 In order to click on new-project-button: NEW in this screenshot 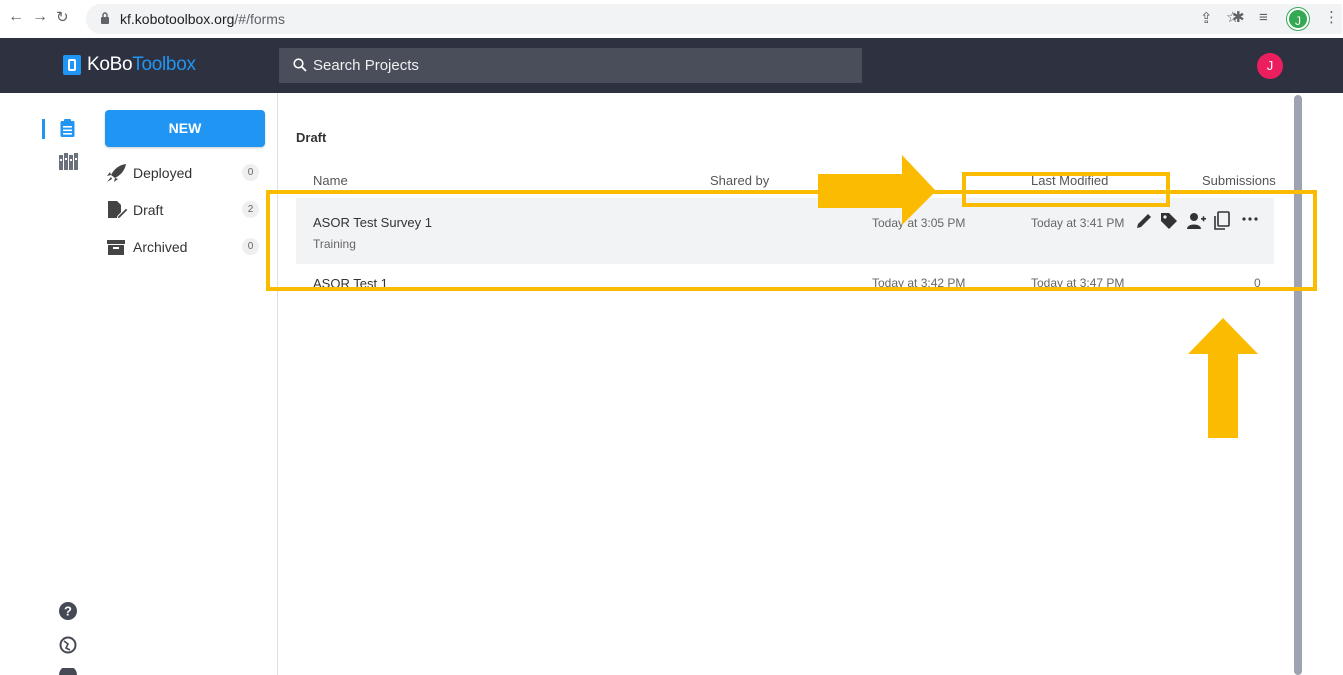, I will do `click(185, 128)`.